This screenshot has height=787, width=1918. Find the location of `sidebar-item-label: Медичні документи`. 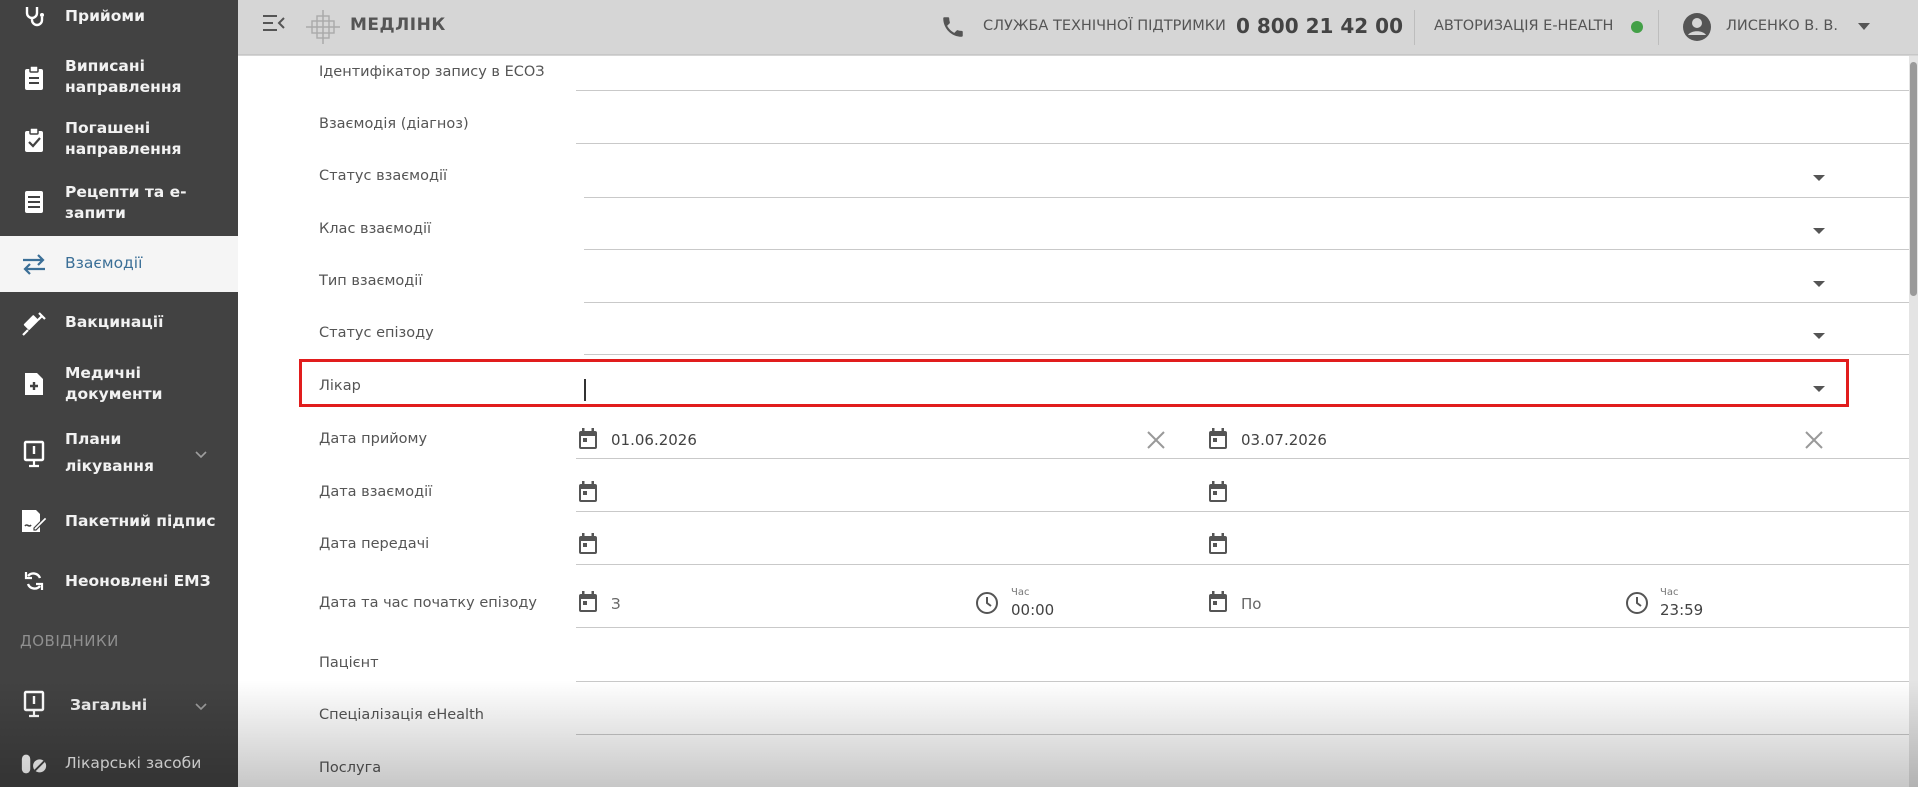

sidebar-item-label: Медичні документи is located at coordinates (114, 383).